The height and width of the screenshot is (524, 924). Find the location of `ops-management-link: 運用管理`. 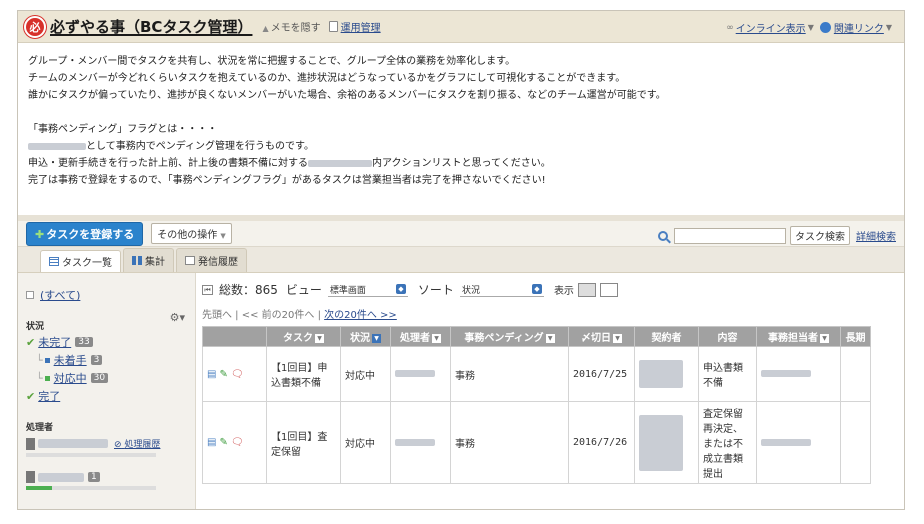

ops-management-link: 運用管理 is located at coordinates (354, 26).